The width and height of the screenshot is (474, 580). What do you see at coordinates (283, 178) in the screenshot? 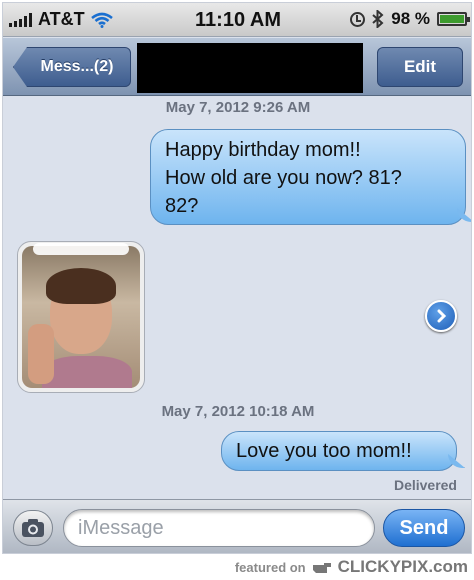
I see `message-line: How old are you now? 81?` at bounding box center [283, 178].